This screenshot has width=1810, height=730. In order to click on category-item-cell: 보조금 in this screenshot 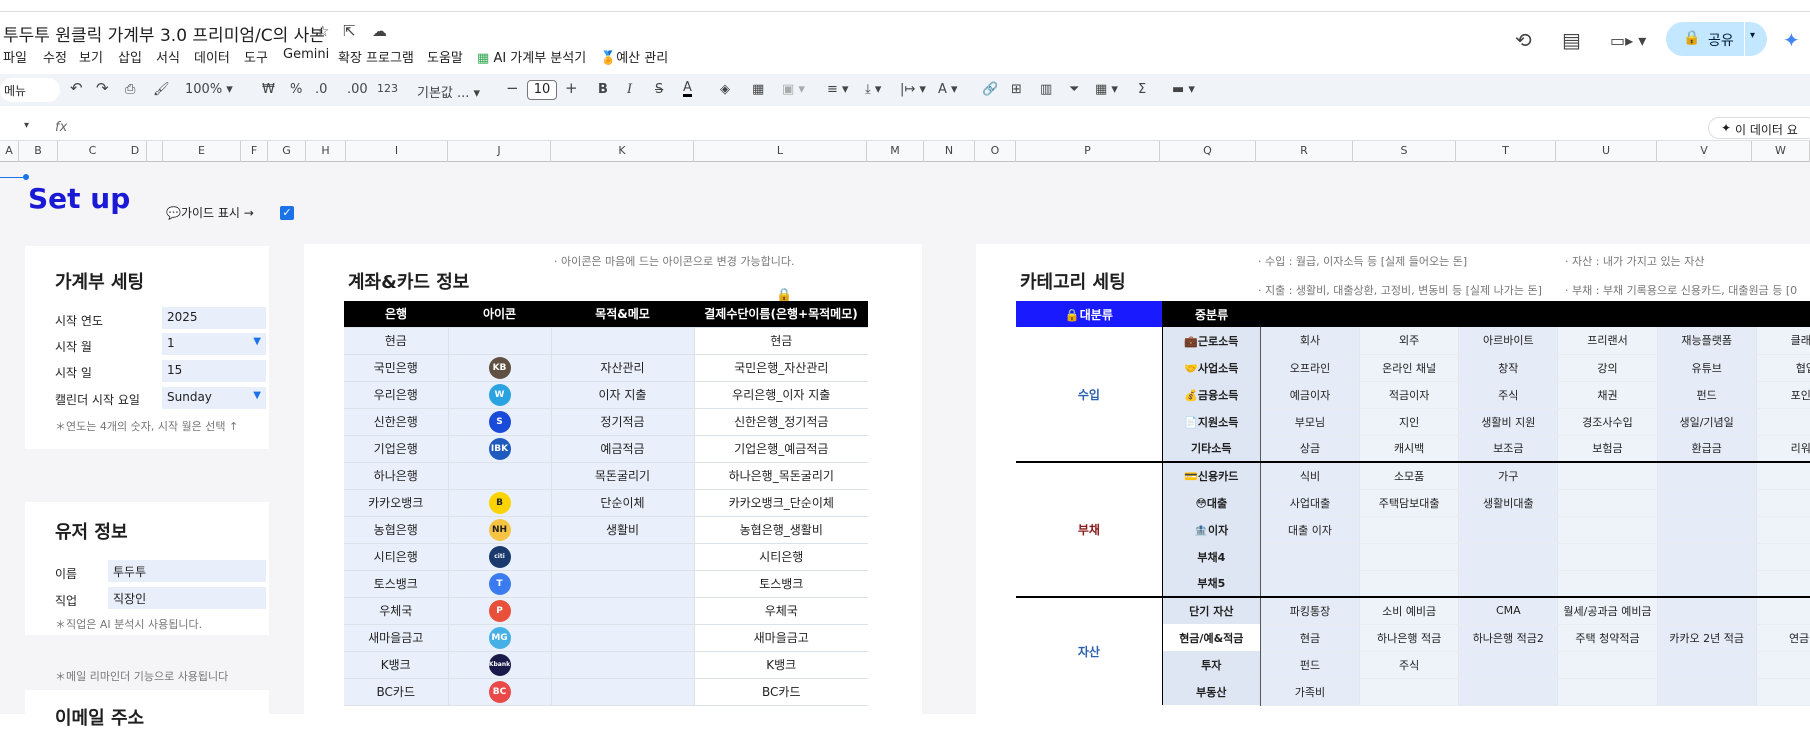, I will do `click(1508, 449)`.